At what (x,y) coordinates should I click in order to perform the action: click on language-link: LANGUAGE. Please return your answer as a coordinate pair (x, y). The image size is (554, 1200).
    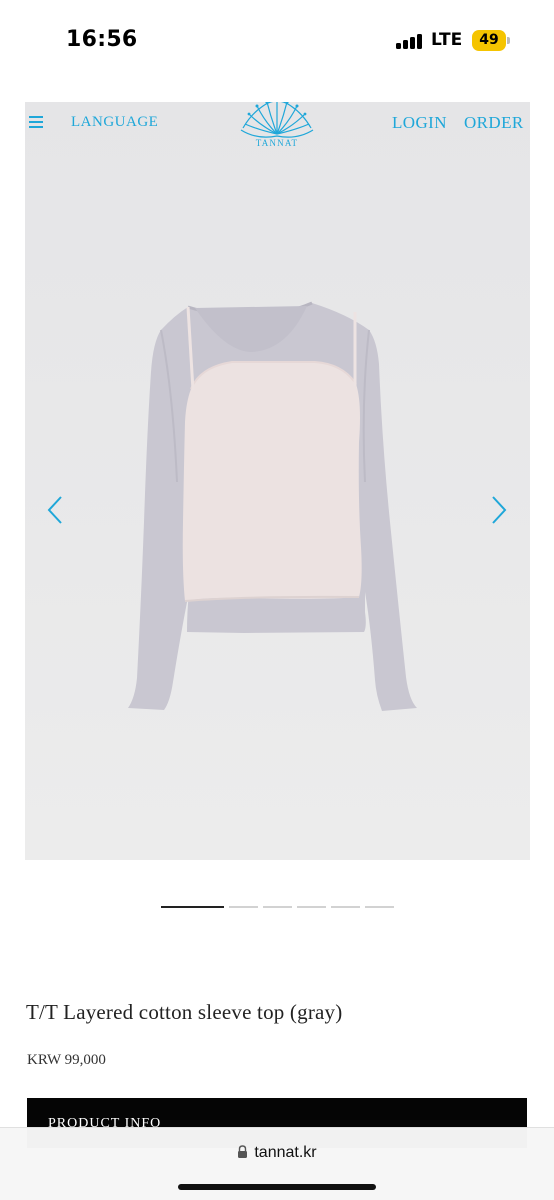
    Looking at the image, I should click on (114, 122).